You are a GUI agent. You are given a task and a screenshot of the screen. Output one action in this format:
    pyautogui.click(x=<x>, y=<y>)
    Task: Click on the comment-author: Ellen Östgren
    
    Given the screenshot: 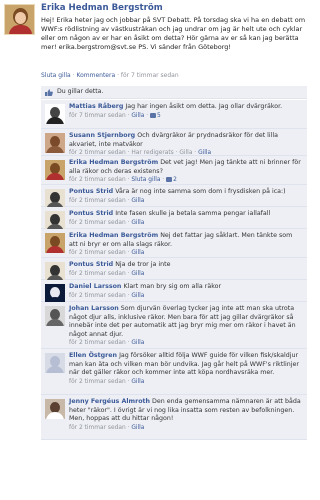 What is the action you would take?
    pyautogui.click(x=93, y=355)
    